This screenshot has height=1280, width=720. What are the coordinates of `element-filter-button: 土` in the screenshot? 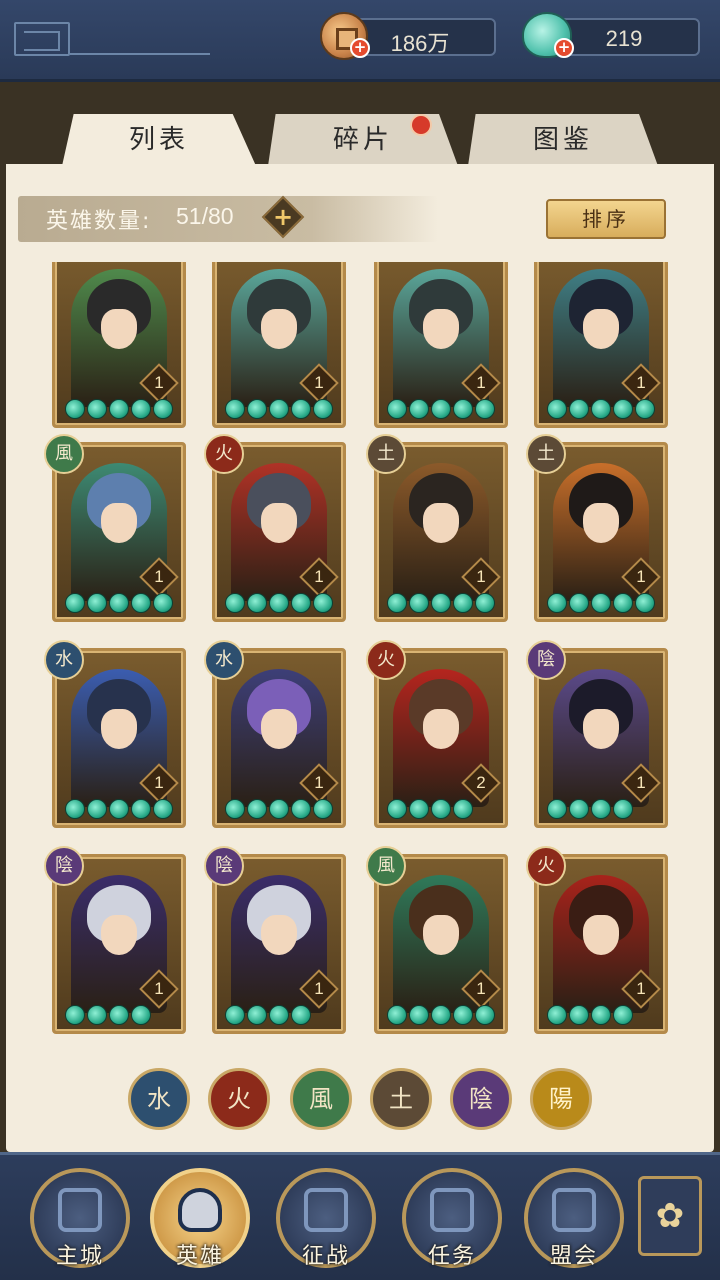 It's located at (401, 1099).